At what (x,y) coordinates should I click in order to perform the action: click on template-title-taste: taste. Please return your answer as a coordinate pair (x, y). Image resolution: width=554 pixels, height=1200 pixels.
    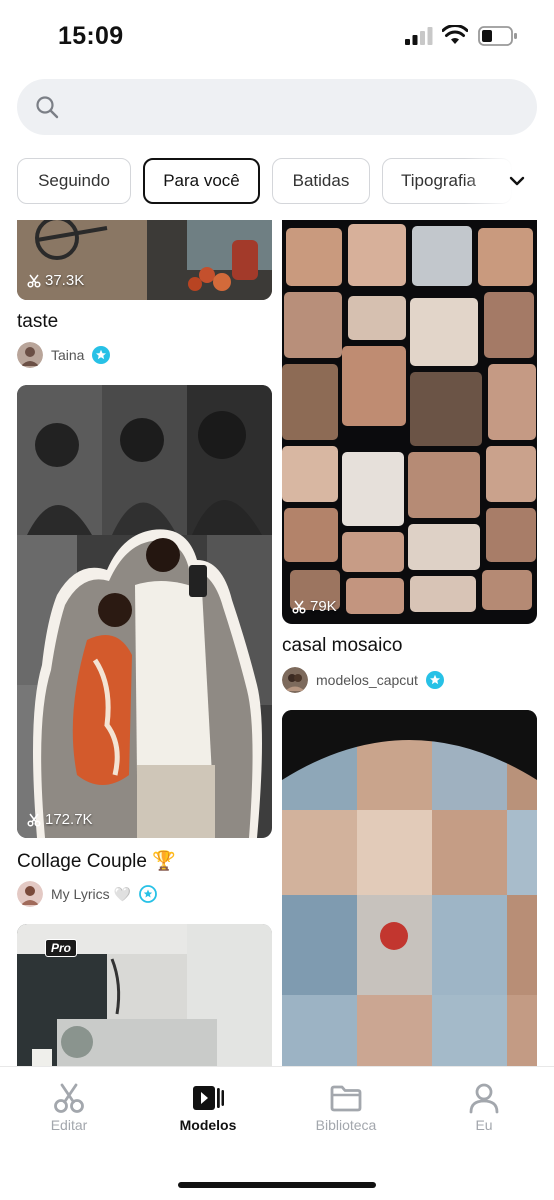
    Looking at the image, I should click on (37, 322).